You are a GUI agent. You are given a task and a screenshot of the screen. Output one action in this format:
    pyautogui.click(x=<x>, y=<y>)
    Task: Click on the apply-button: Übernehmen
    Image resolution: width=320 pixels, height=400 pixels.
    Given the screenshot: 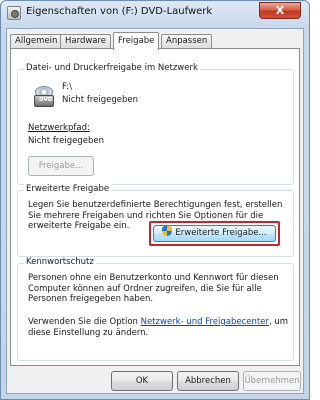 What is the action you would take?
    pyautogui.click(x=272, y=381)
    